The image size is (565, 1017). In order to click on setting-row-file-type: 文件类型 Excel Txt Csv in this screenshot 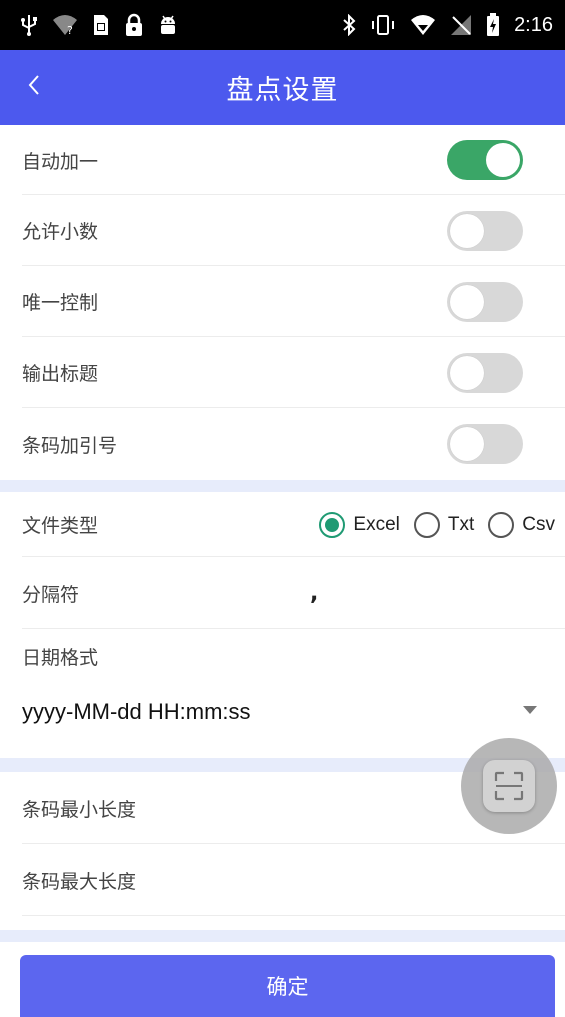, I will do `click(282, 524)`.